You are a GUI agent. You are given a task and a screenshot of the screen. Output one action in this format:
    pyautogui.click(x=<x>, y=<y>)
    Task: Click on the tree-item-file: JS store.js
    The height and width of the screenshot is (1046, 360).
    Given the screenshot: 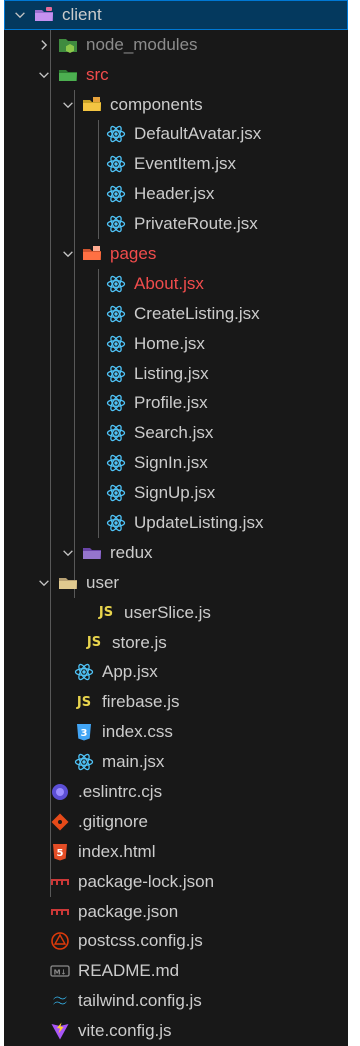 What is the action you would take?
    pyautogui.click(x=176, y=643)
    